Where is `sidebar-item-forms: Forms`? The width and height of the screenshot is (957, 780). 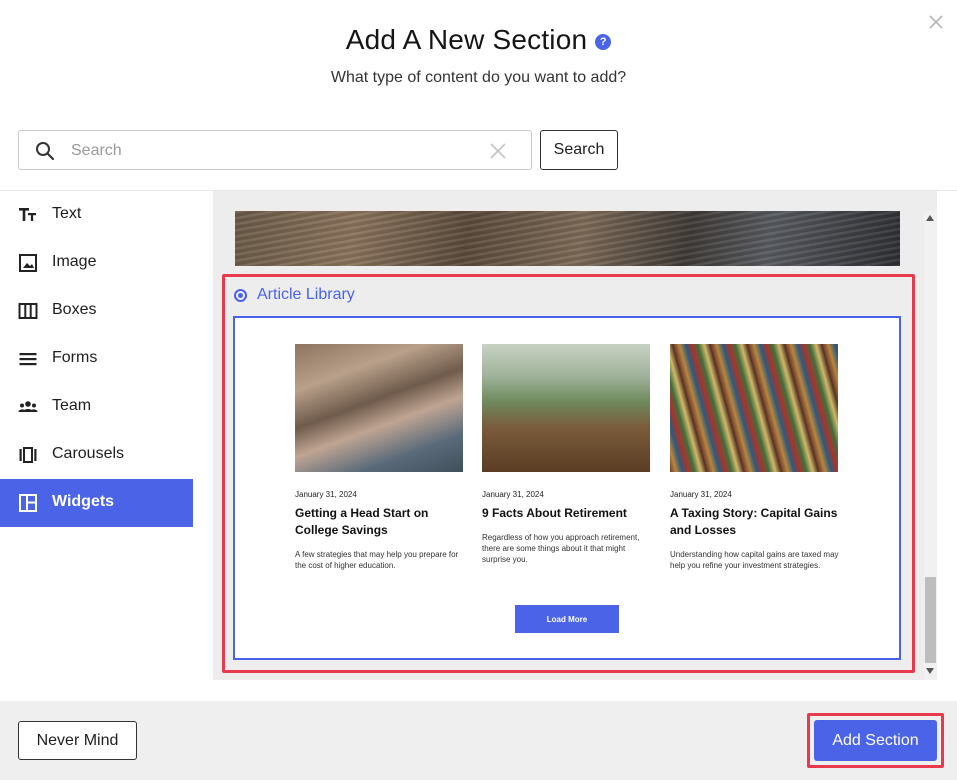 sidebar-item-forms: Forms is located at coordinates (96, 359).